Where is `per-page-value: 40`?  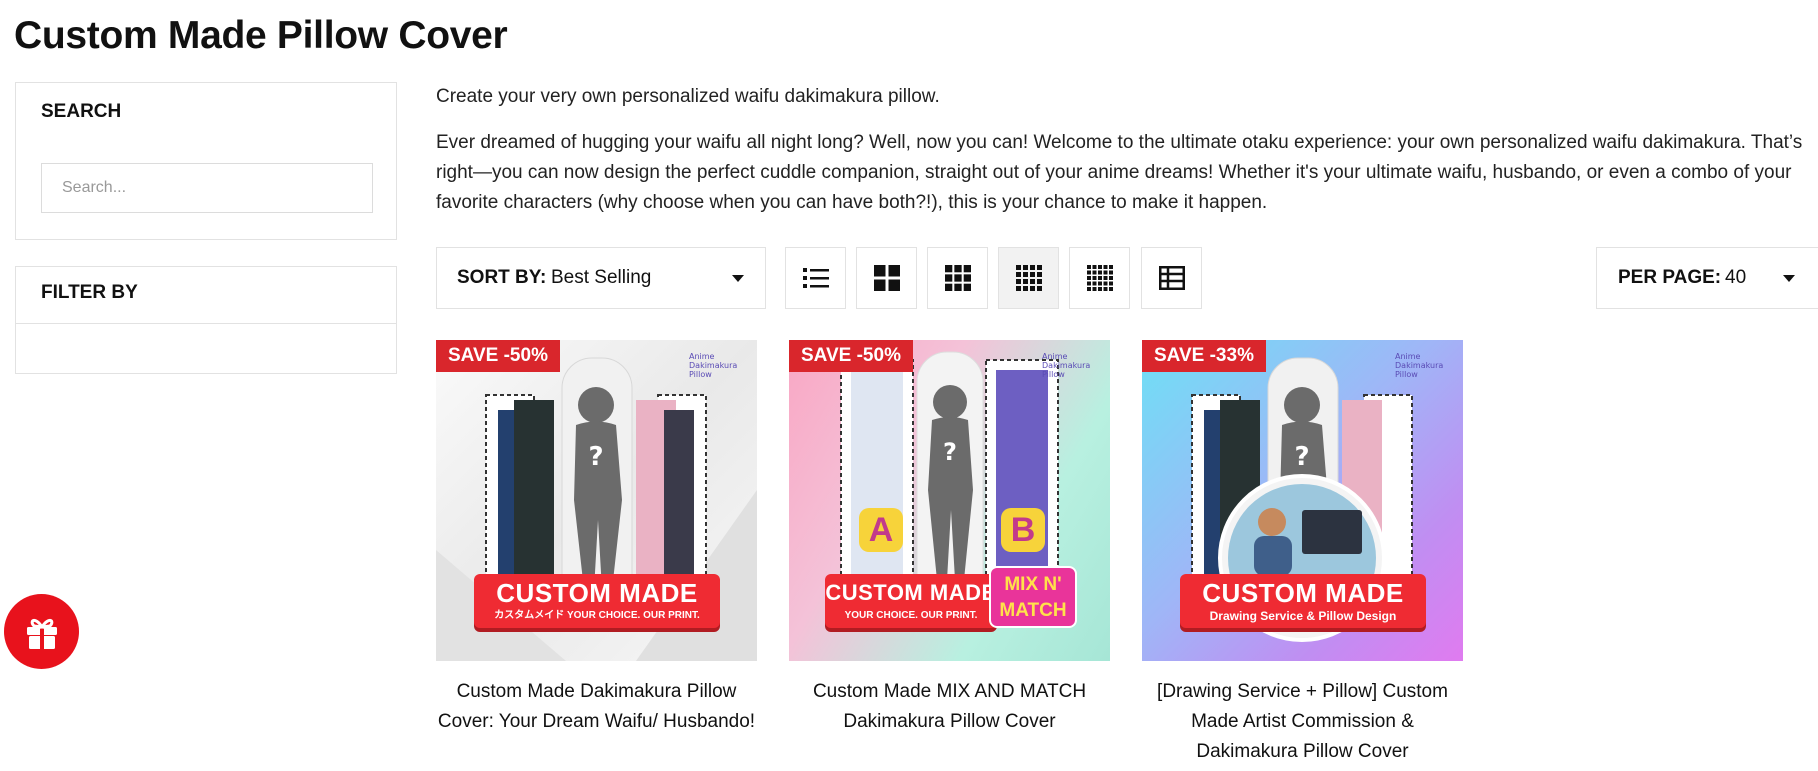
per-page-value: 40 is located at coordinates (1736, 277).